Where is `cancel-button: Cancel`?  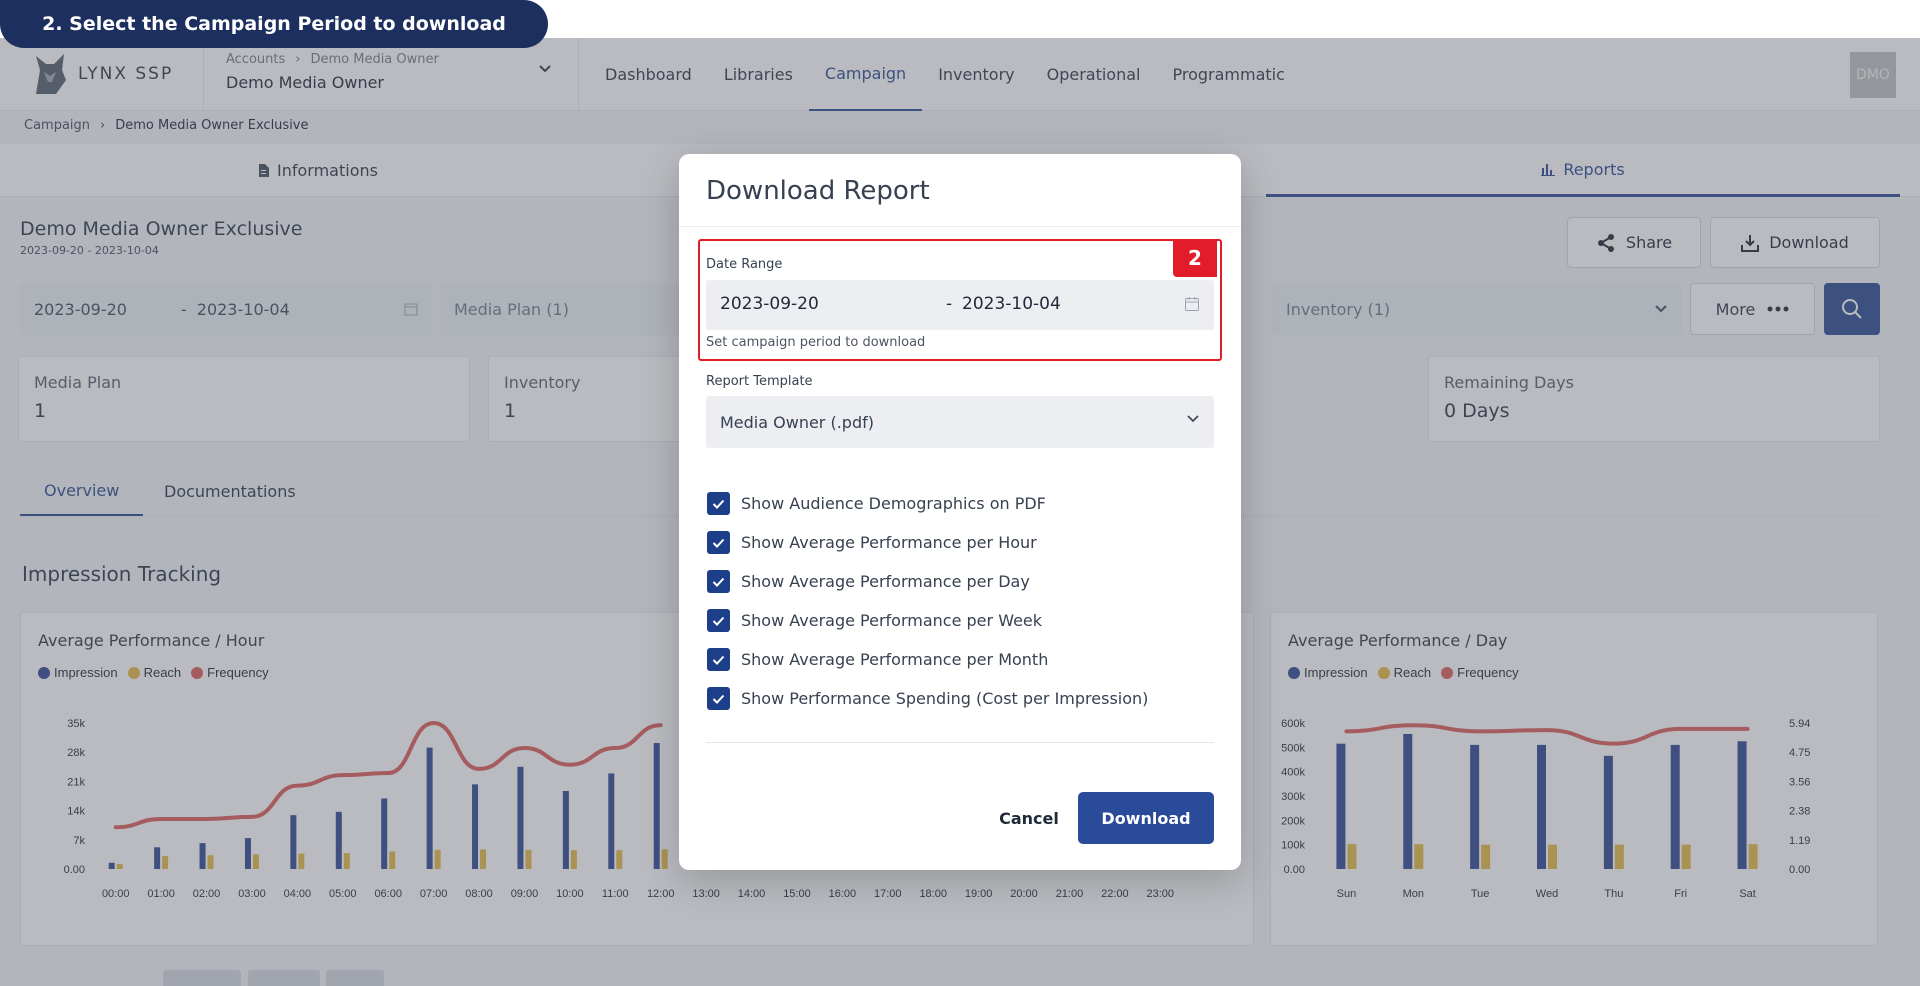
cancel-button: Cancel is located at coordinates (1029, 818).